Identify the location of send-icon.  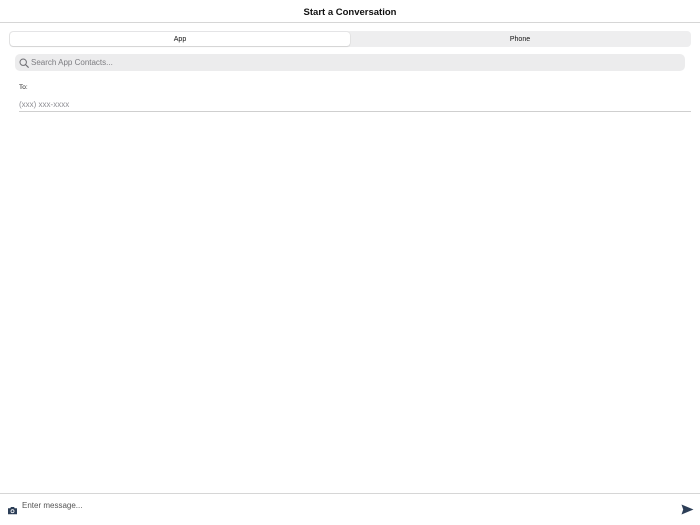
(687, 509).